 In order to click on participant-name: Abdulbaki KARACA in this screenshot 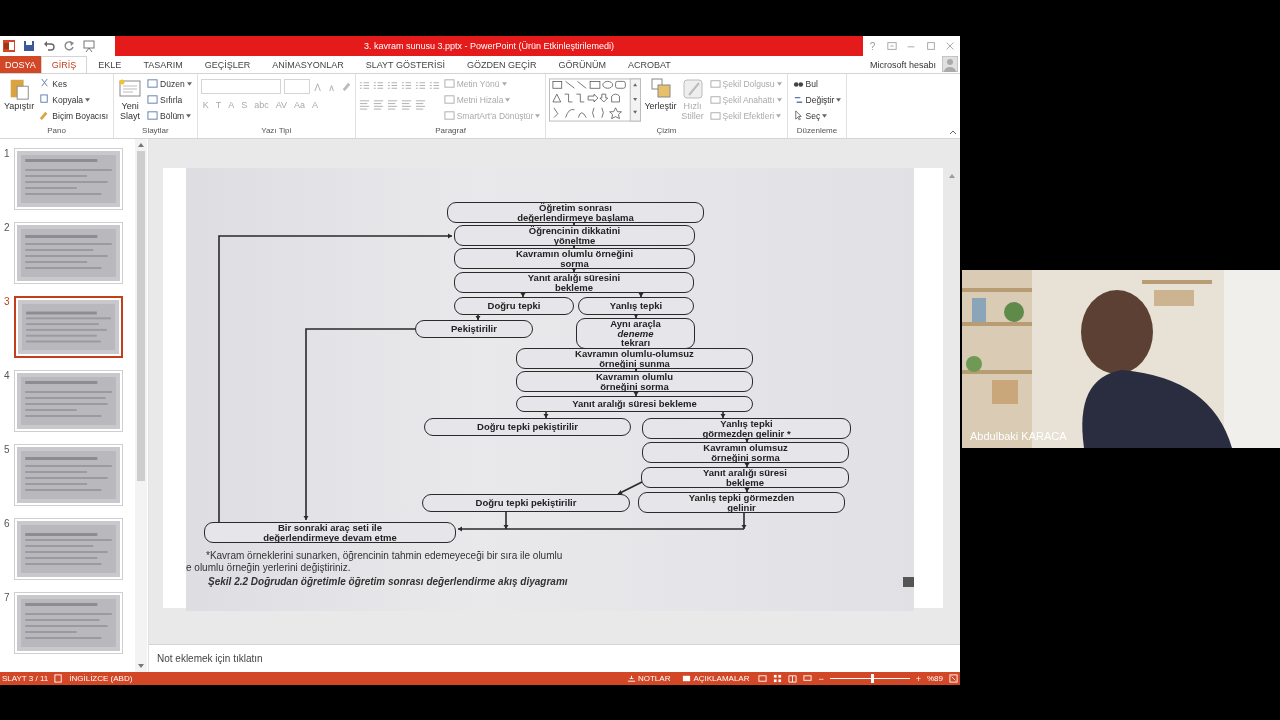, I will do `click(1018, 436)`.